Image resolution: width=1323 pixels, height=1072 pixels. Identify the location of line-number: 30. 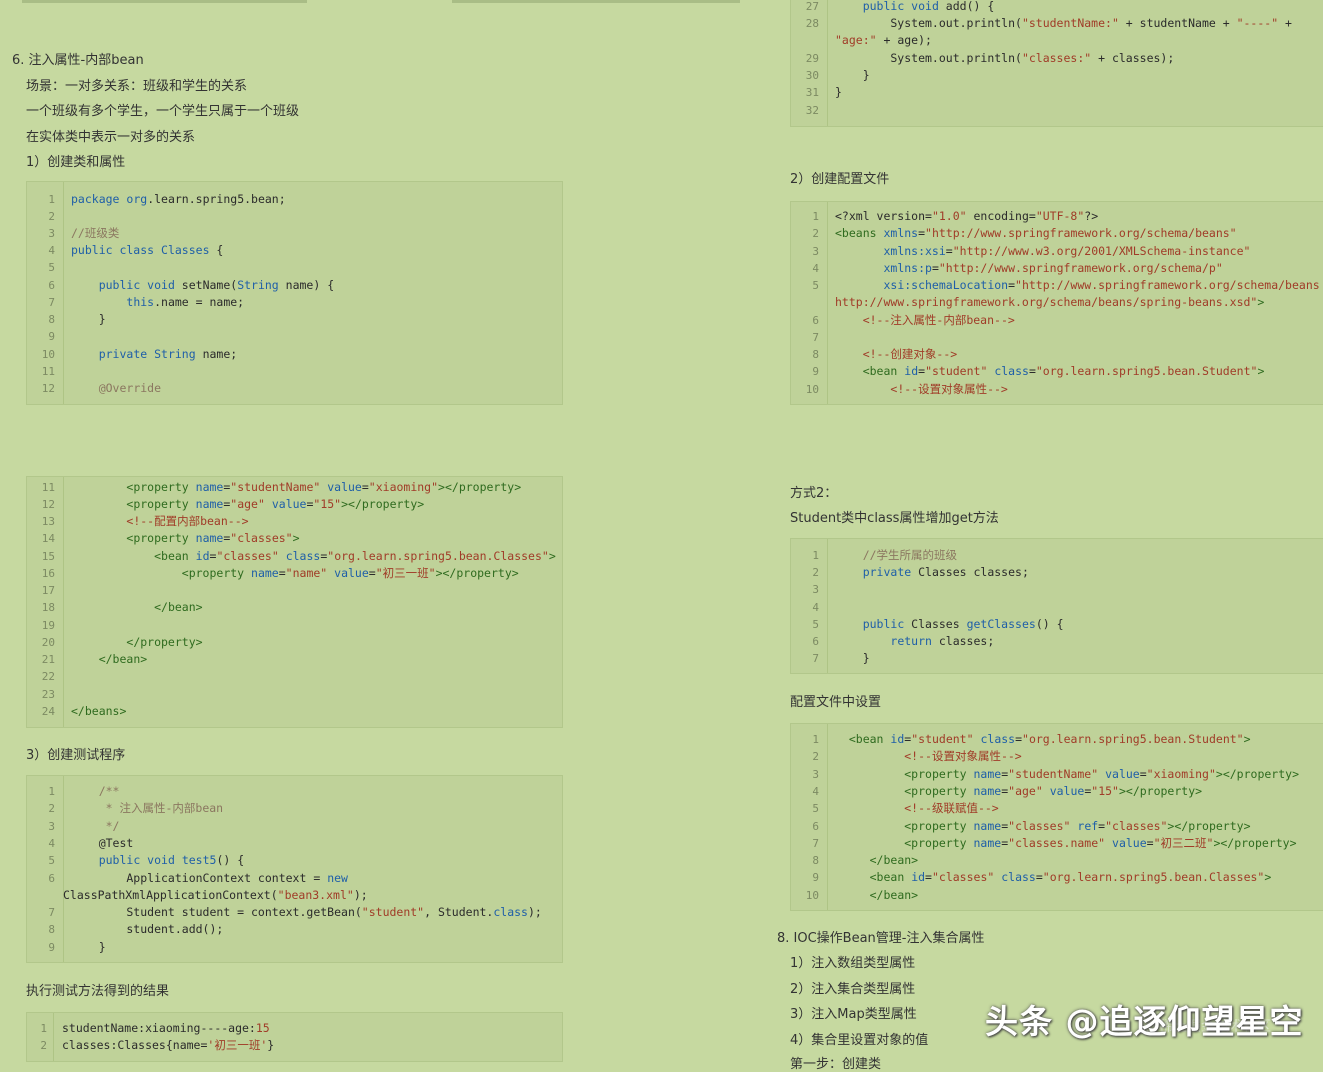
(812, 75).